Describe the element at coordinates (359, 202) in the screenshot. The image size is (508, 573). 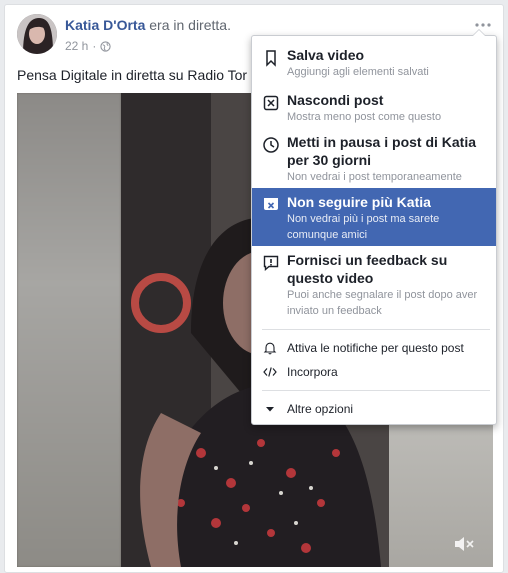
I see `menu-item-title: Non seguire più Katia` at that location.